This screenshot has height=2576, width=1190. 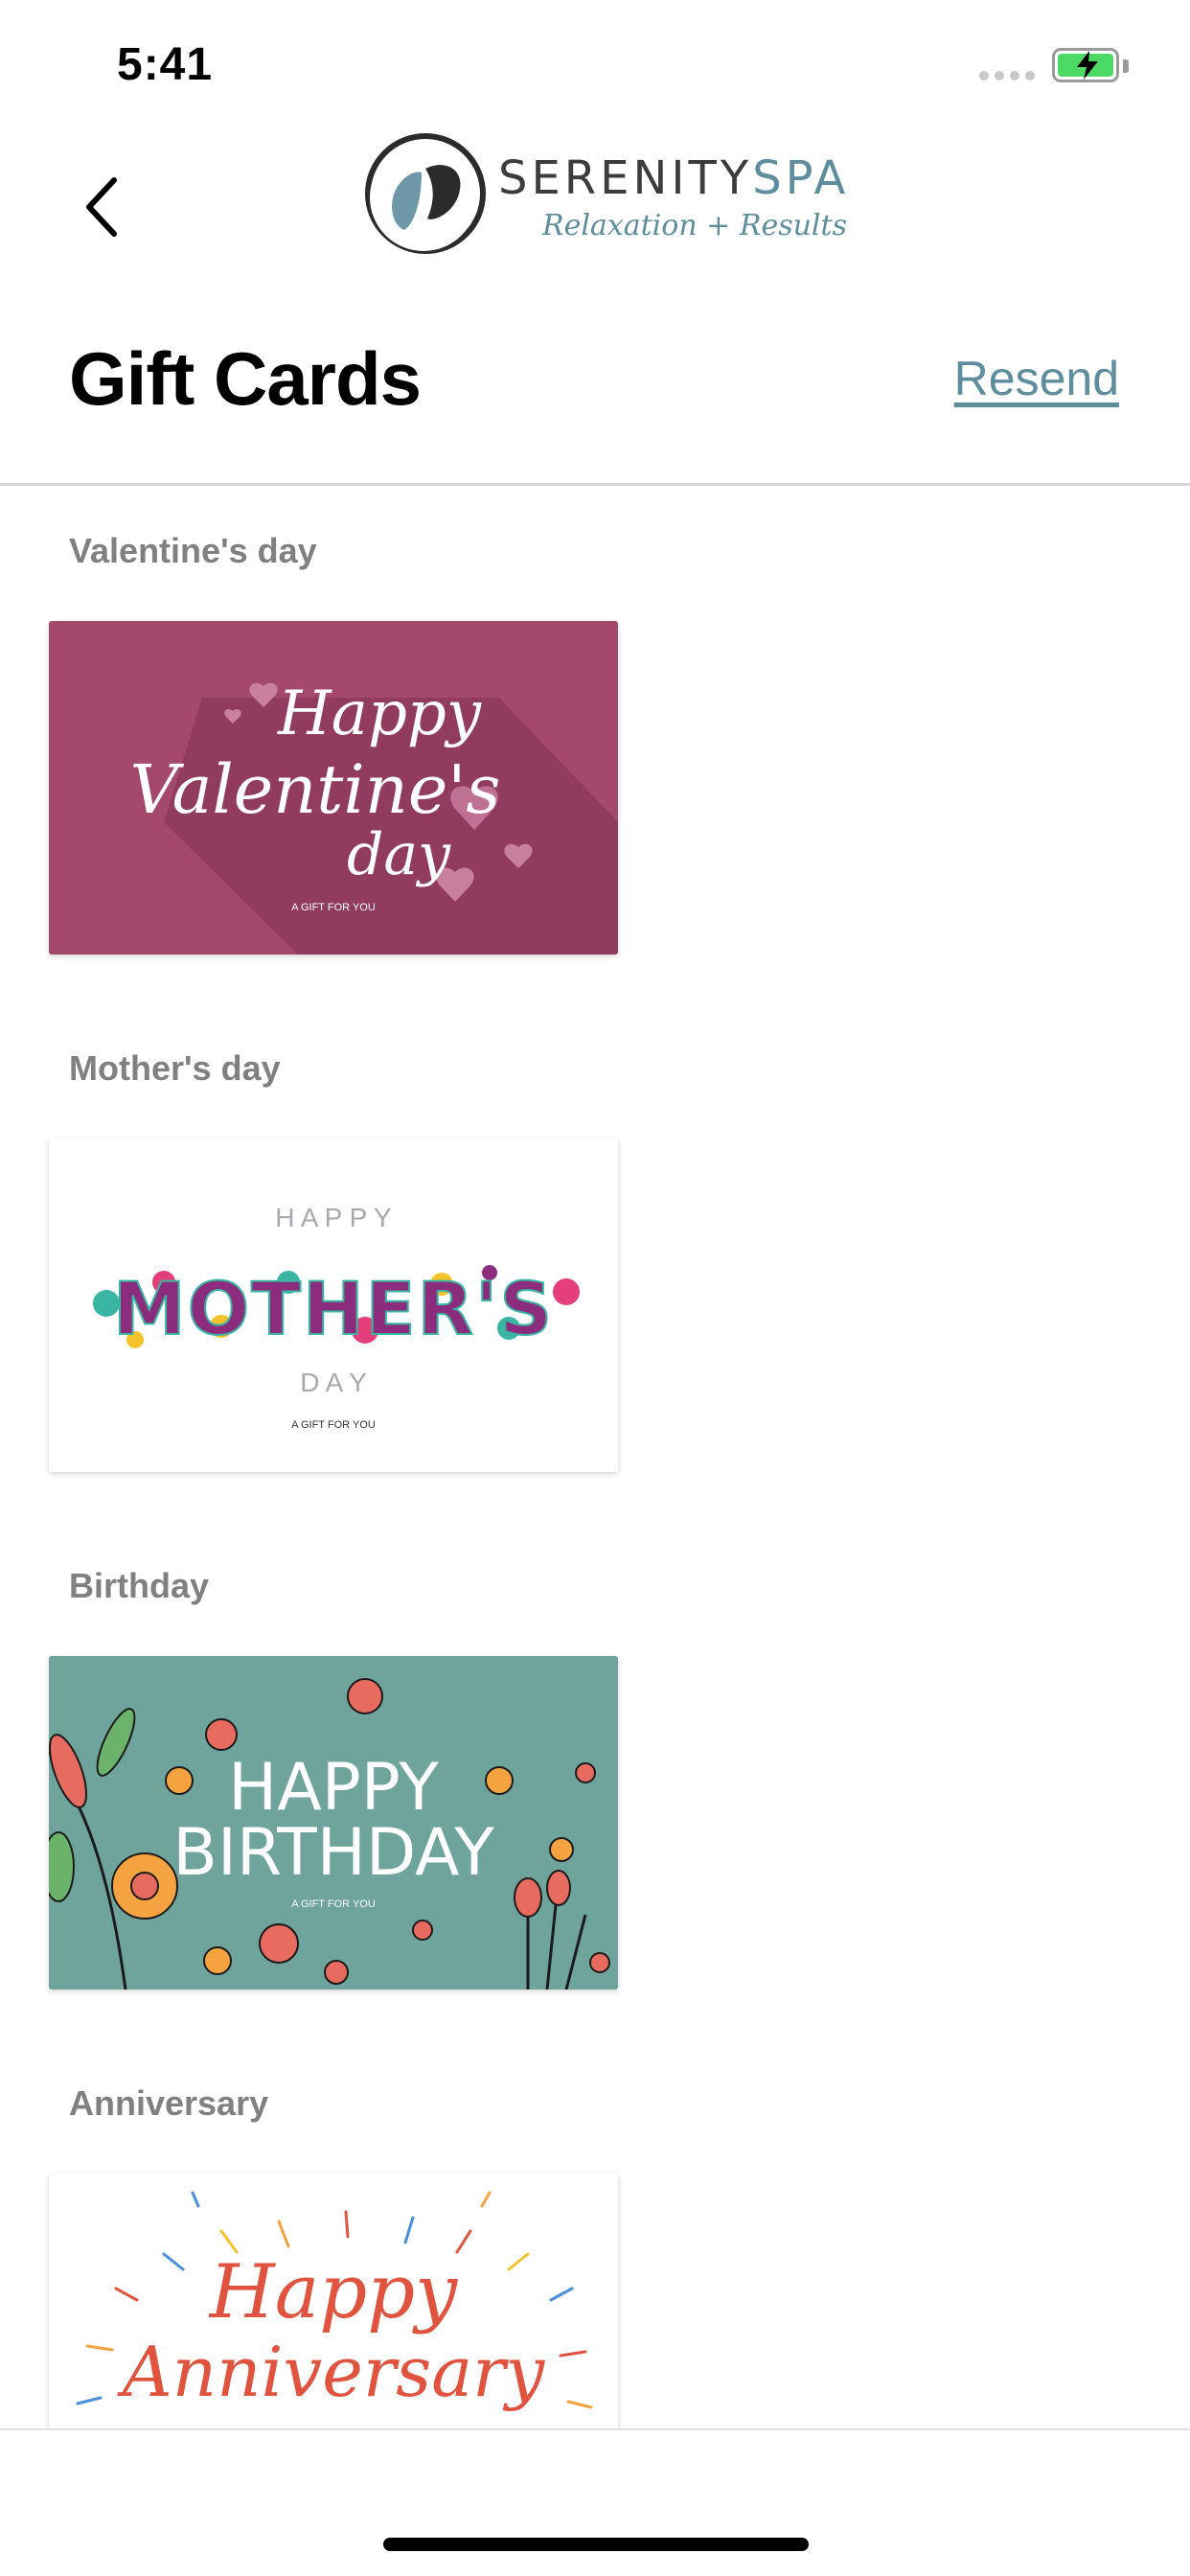 I want to click on logo-tagline: Relaxation + Results, so click(x=695, y=225).